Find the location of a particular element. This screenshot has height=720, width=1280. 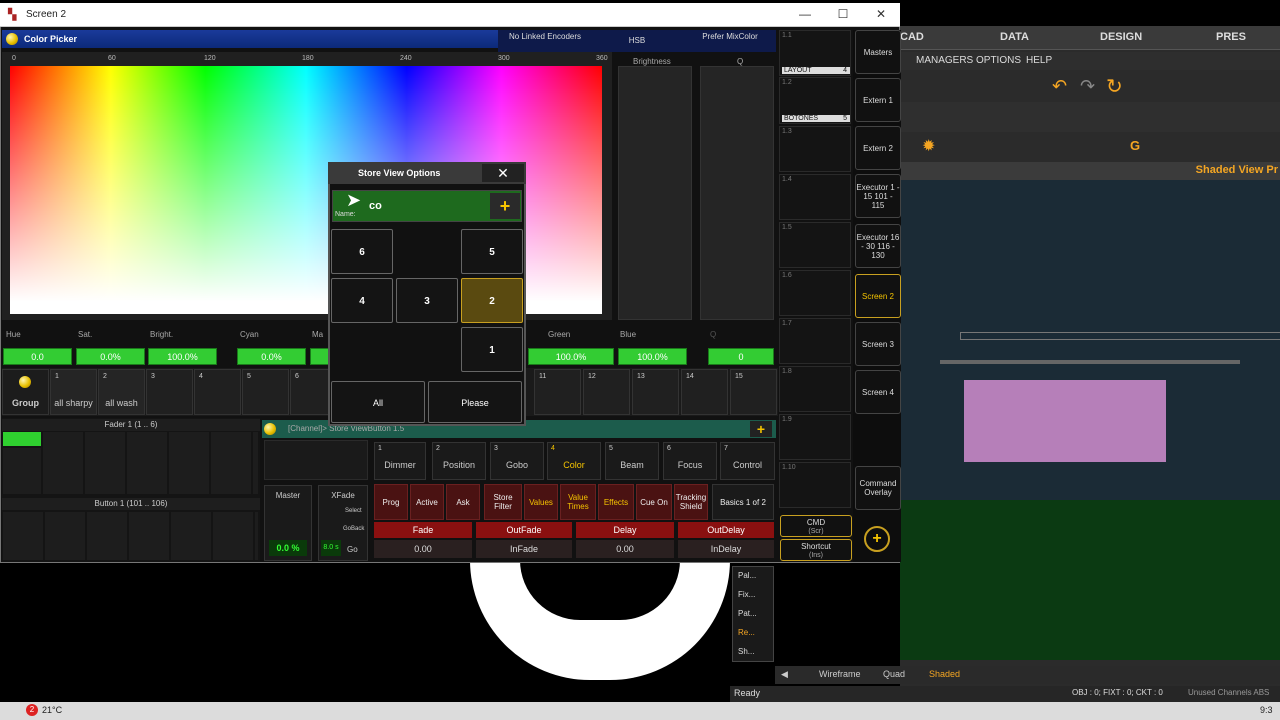

dialog-close-icon: ✕ is located at coordinates (503, 173).